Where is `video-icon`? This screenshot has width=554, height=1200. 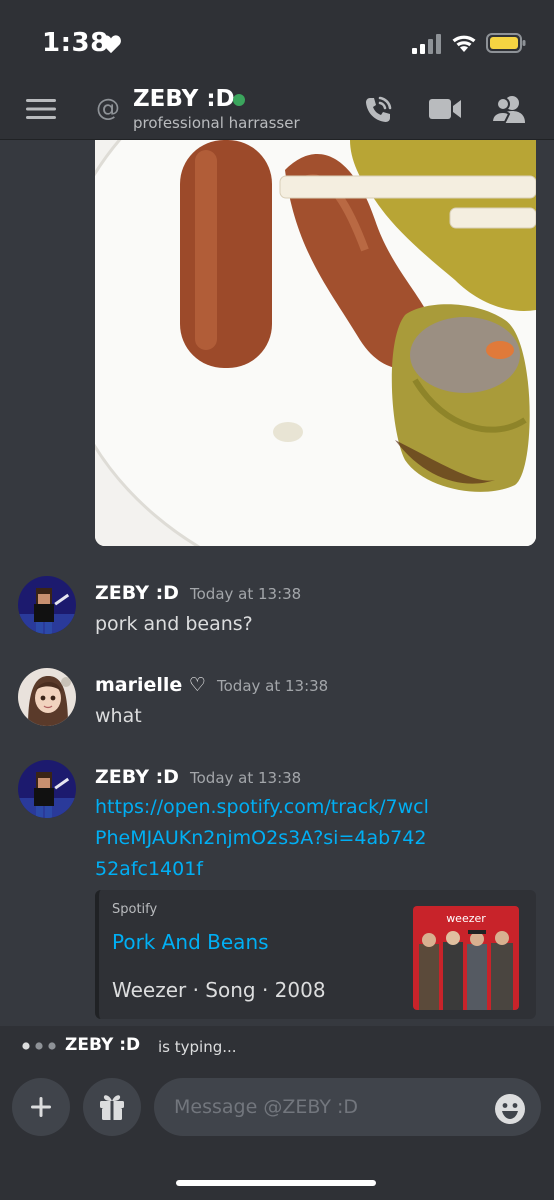
video-icon is located at coordinates (445, 109).